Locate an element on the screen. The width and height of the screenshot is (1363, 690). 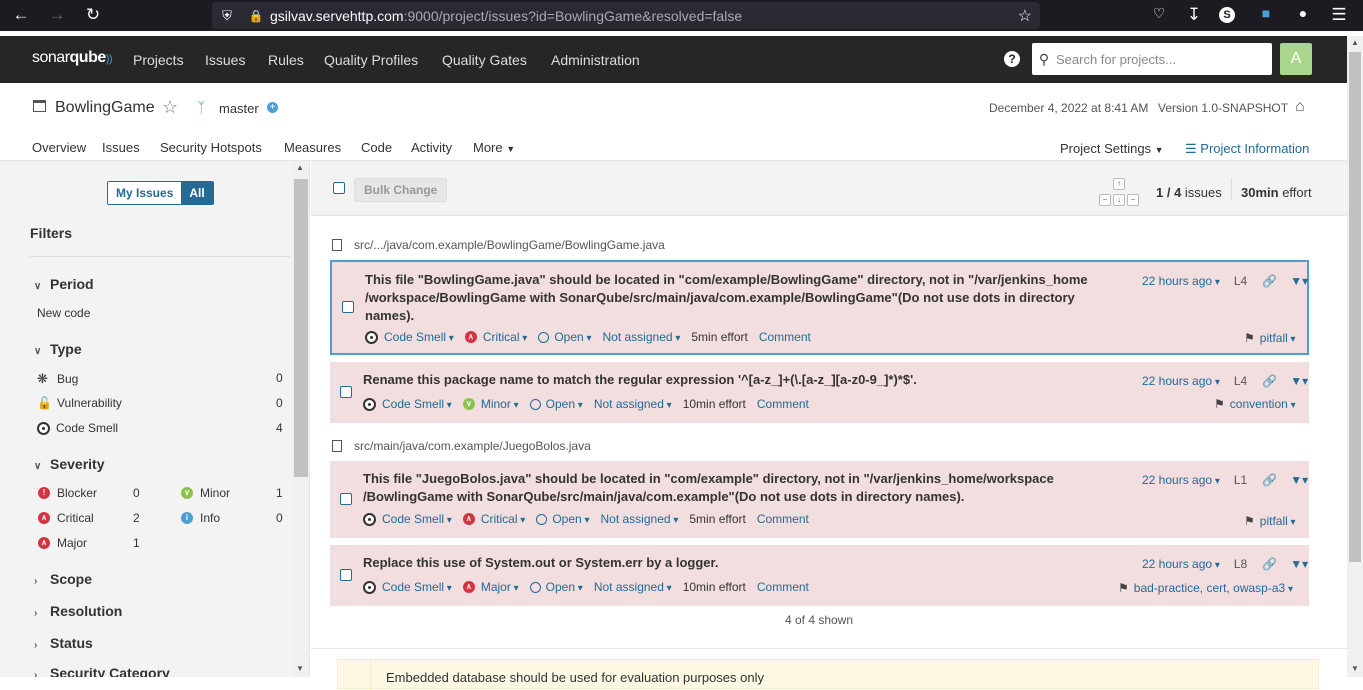
issue-line: L1 is located at coordinates (1240, 480).